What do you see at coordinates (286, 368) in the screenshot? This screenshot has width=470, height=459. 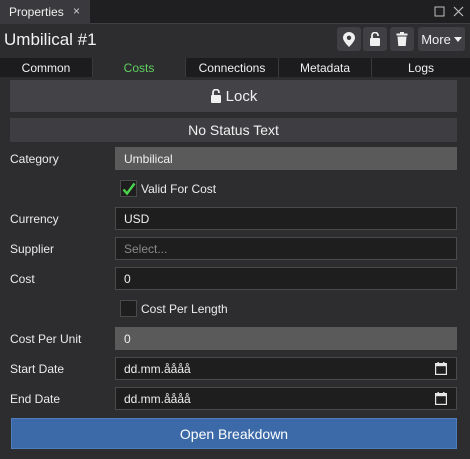 I see `start-date-input: dd.mm.åååå` at bounding box center [286, 368].